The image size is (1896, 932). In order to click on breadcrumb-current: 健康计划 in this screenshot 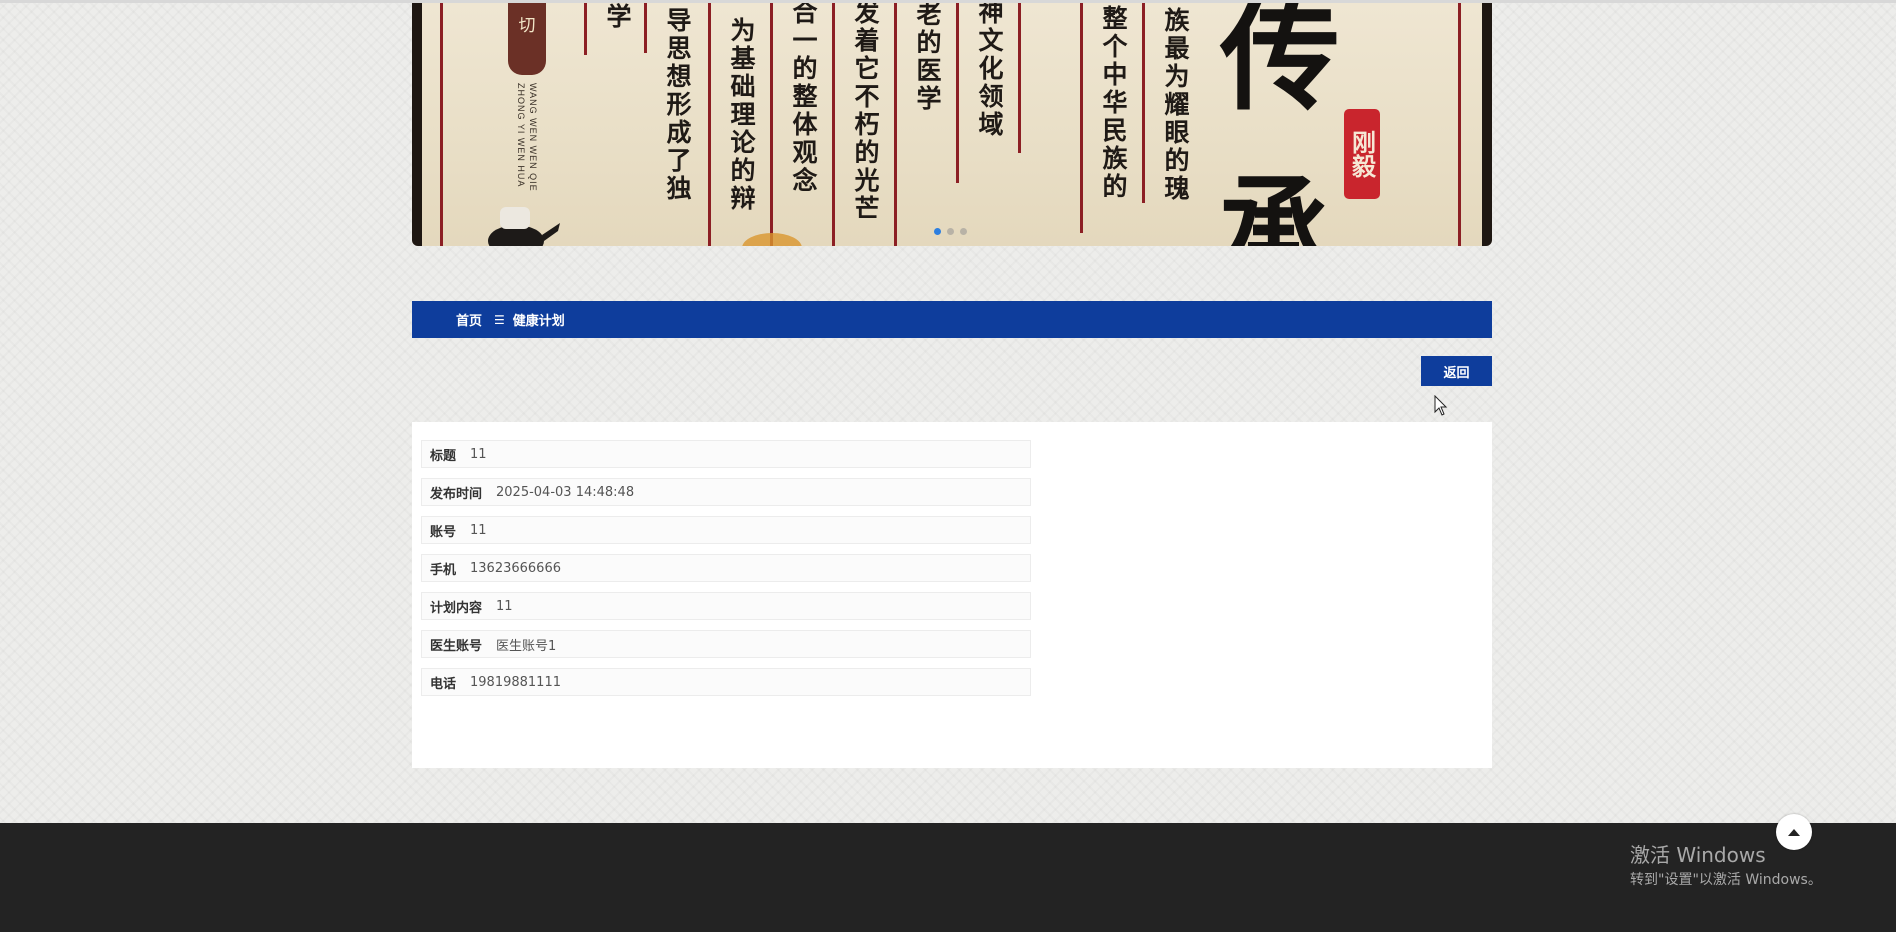, I will do `click(538, 321)`.